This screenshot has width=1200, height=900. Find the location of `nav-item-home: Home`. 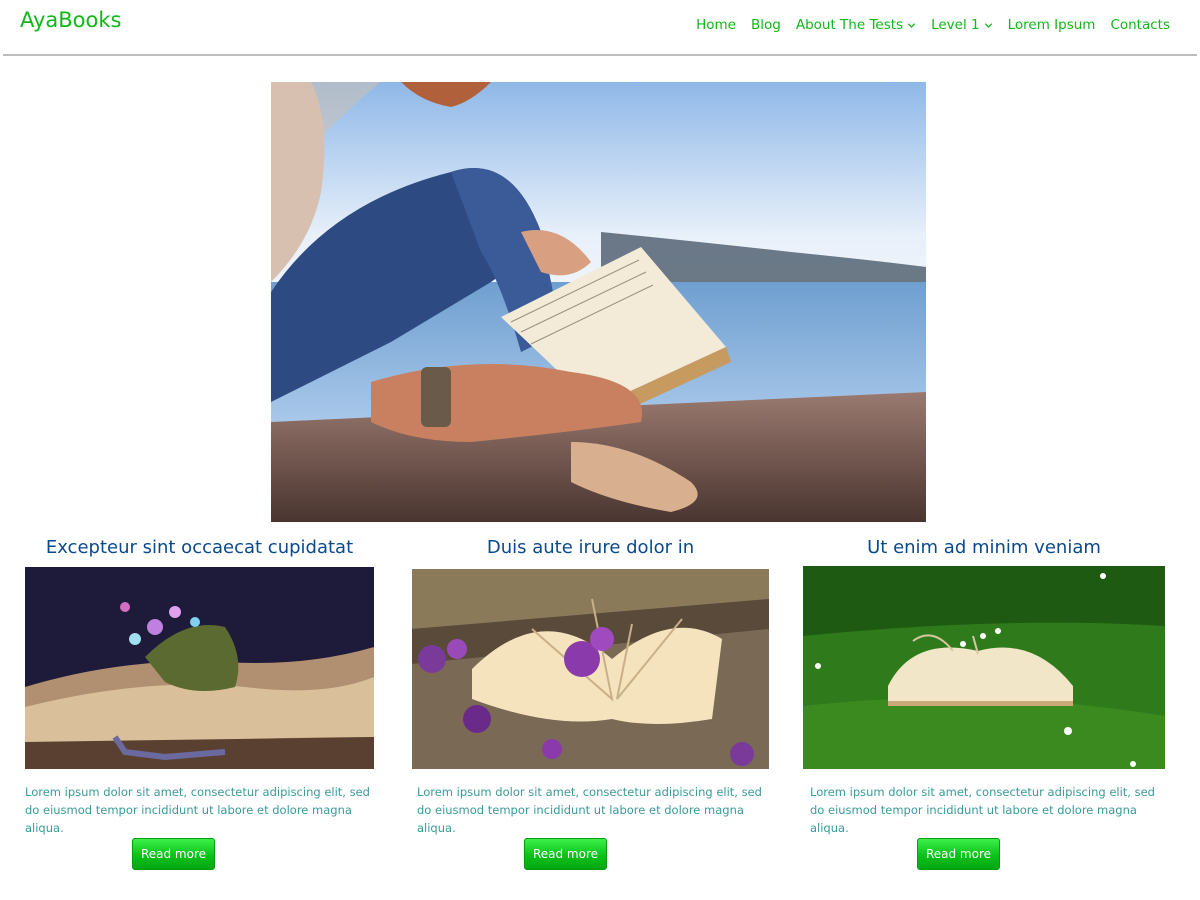

nav-item-home: Home is located at coordinates (716, 25).